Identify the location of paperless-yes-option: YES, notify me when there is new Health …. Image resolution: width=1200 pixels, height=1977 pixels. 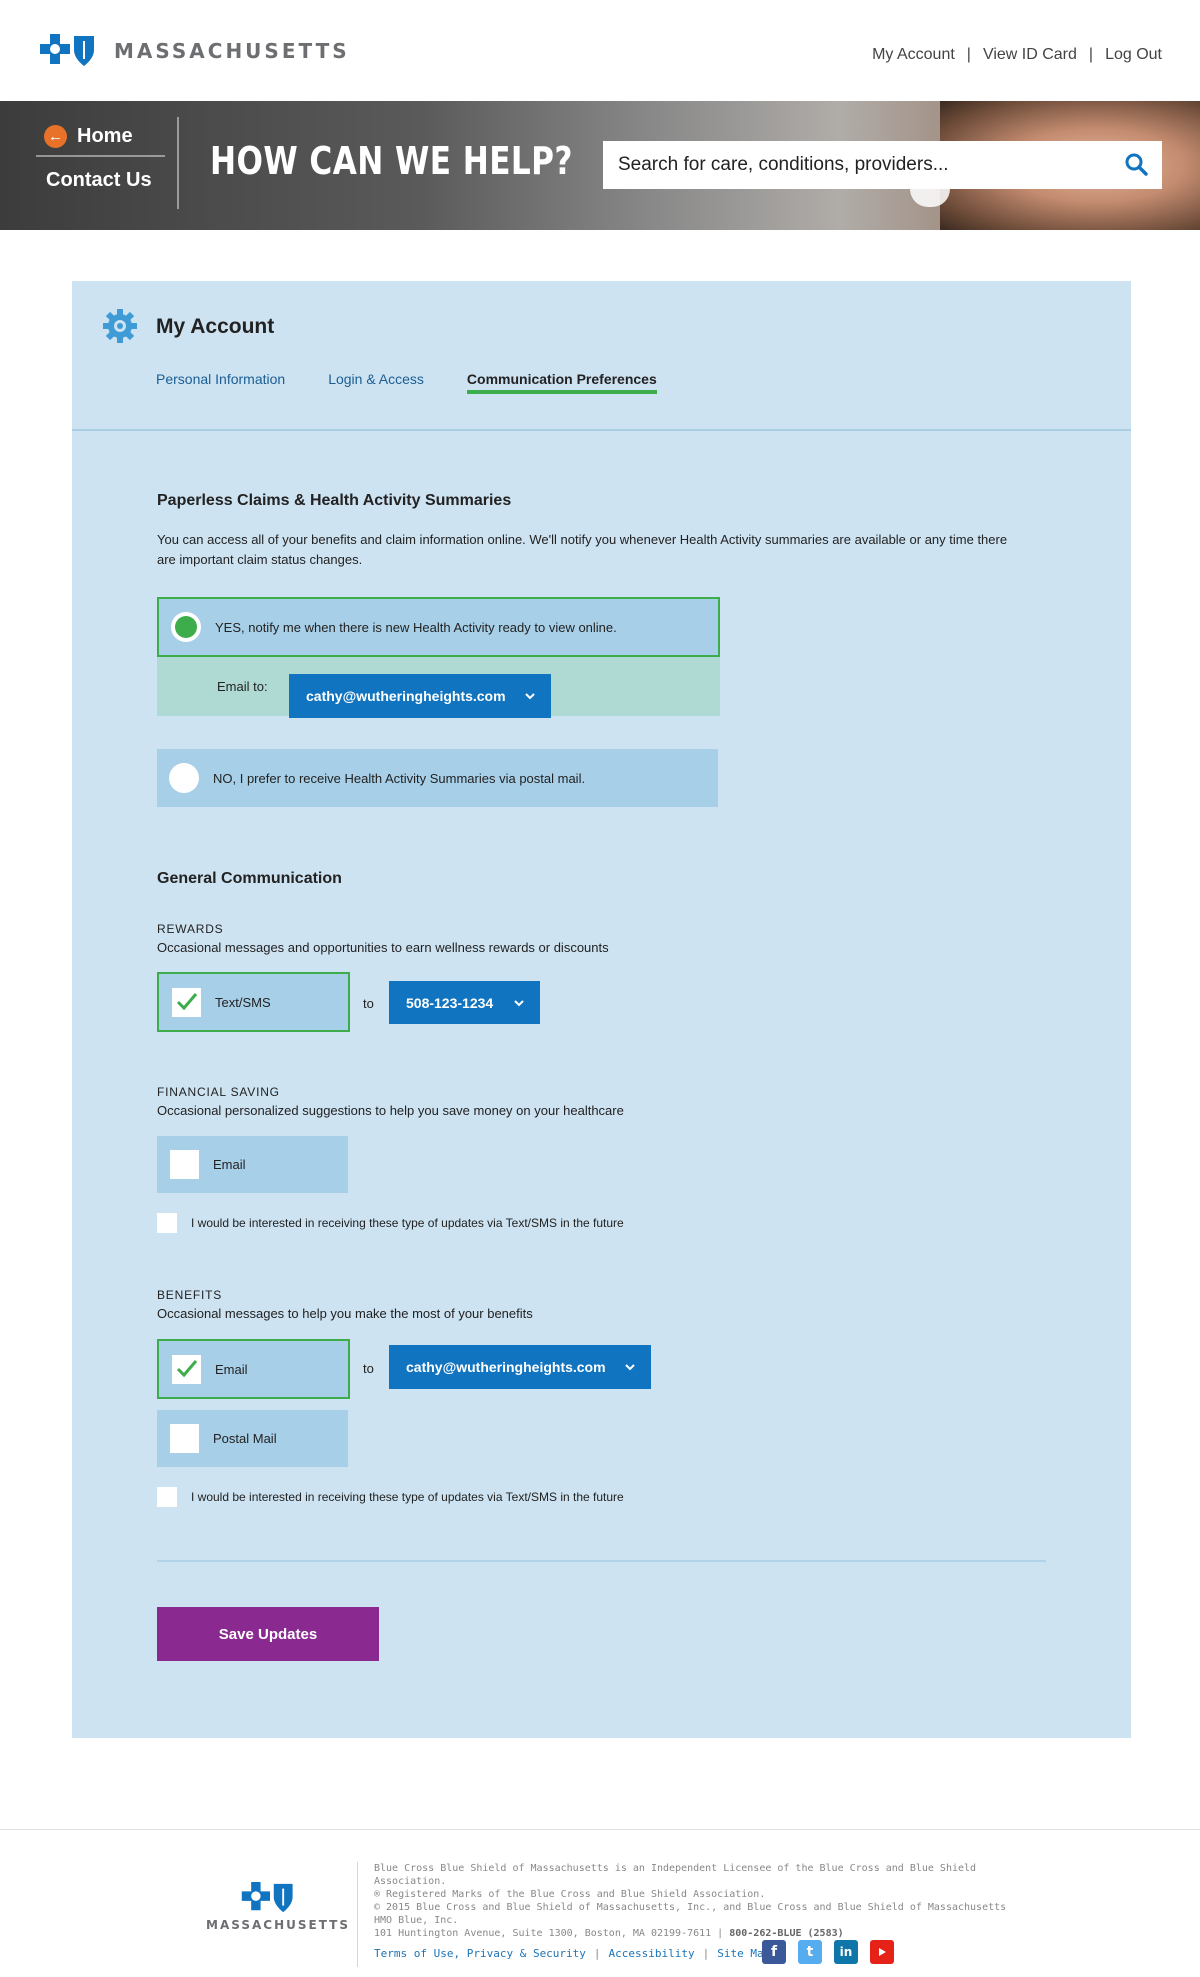
(438, 627).